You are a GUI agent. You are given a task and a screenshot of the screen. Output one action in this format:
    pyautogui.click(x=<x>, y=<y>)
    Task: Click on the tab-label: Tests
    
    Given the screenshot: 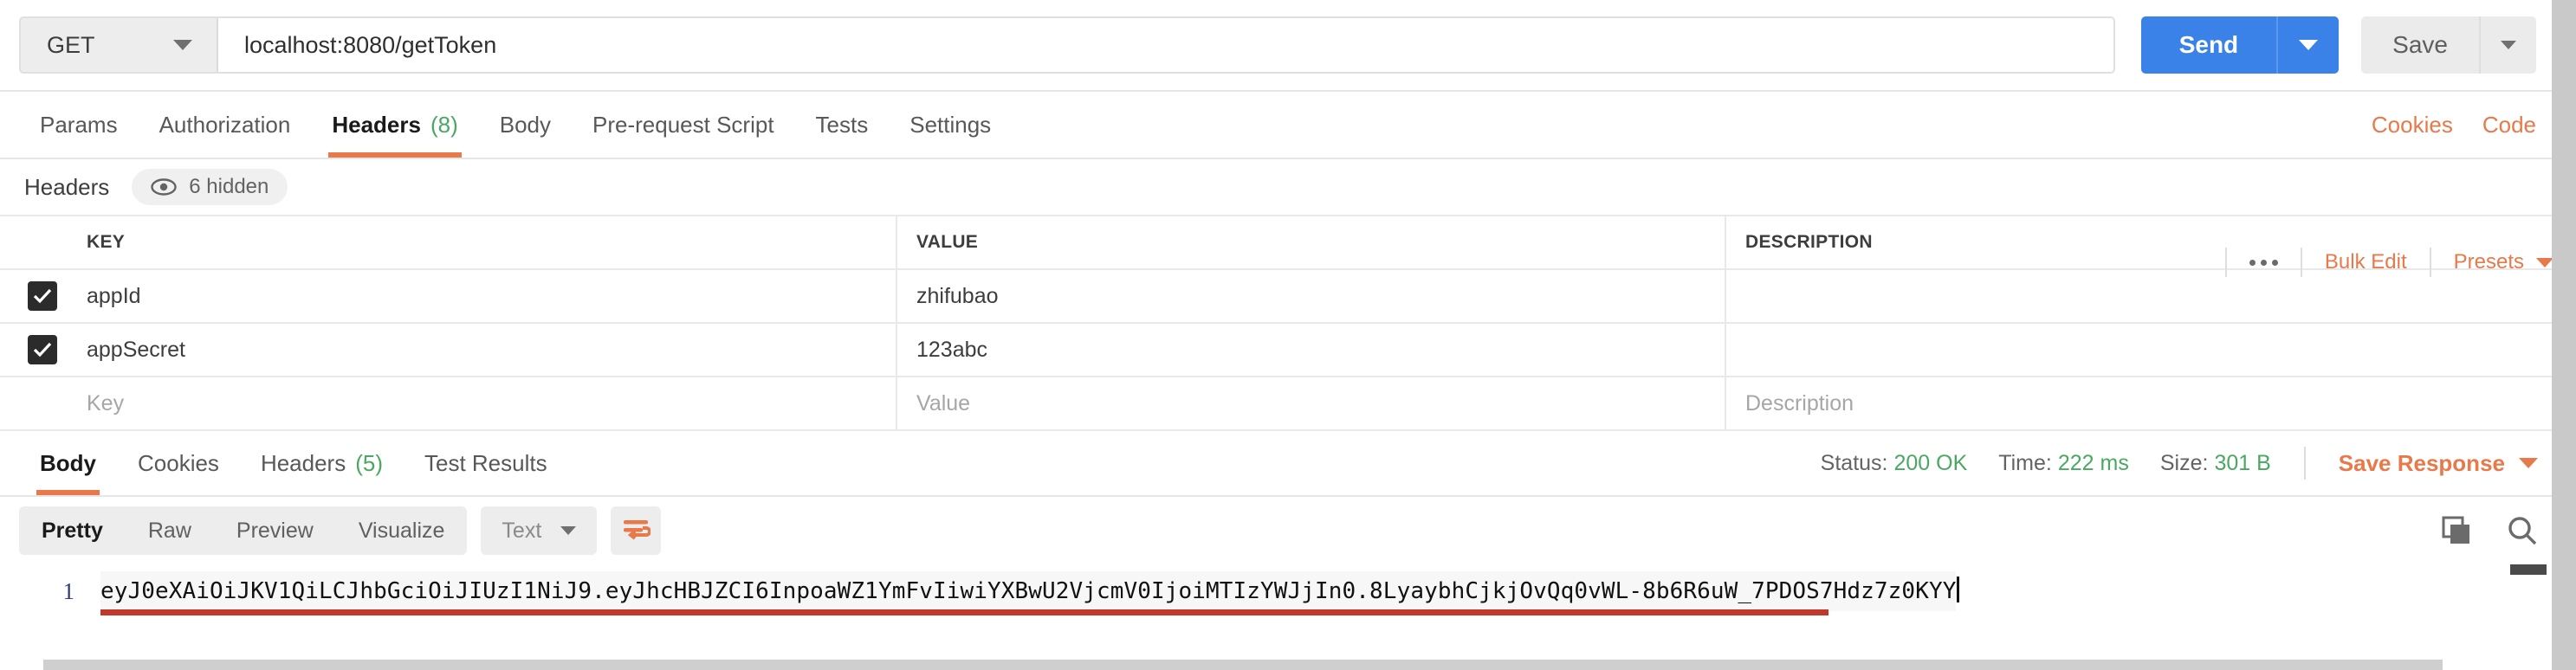 What is the action you would take?
    pyautogui.click(x=842, y=125)
    